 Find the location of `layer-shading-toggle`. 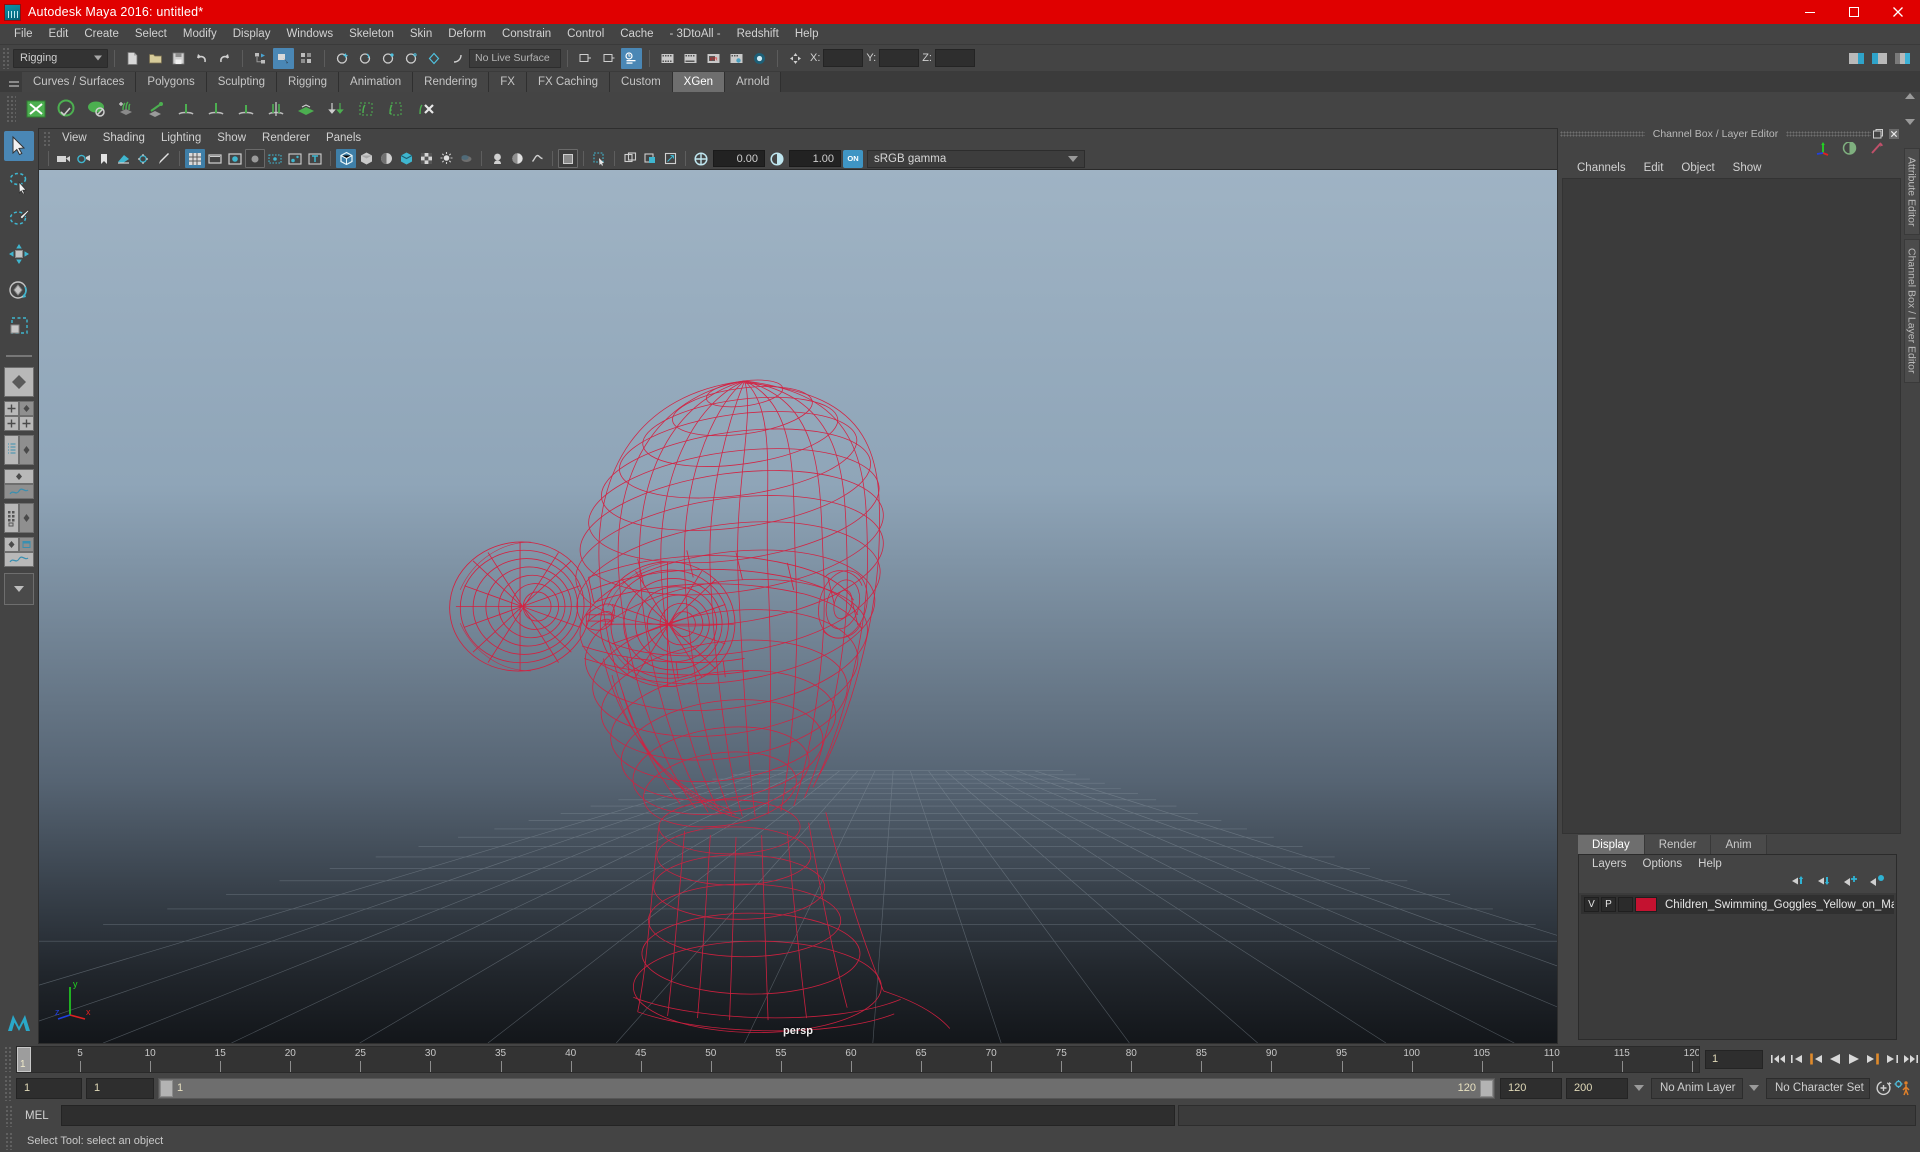

layer-shading-toggle is located at coordinates (1625, 904).